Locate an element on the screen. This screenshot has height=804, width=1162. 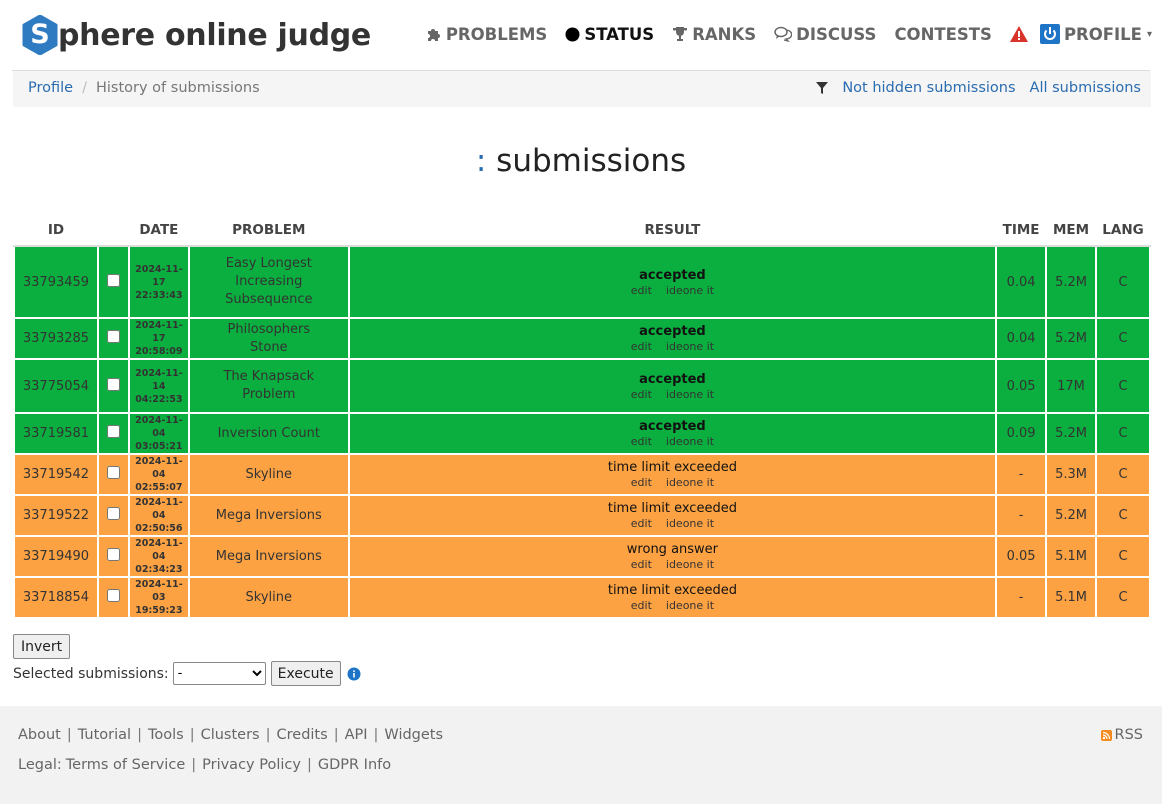
nav-ranks: RANKS is located at coordinates (714, 34).